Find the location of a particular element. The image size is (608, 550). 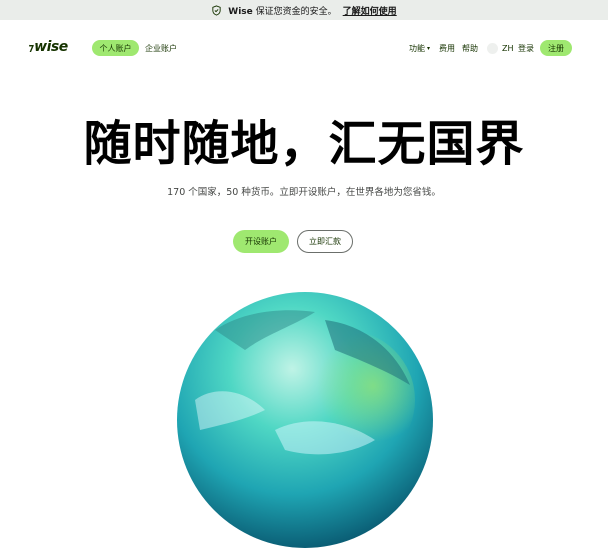

banner-brand: Wise is located at coordinates (240, 11).